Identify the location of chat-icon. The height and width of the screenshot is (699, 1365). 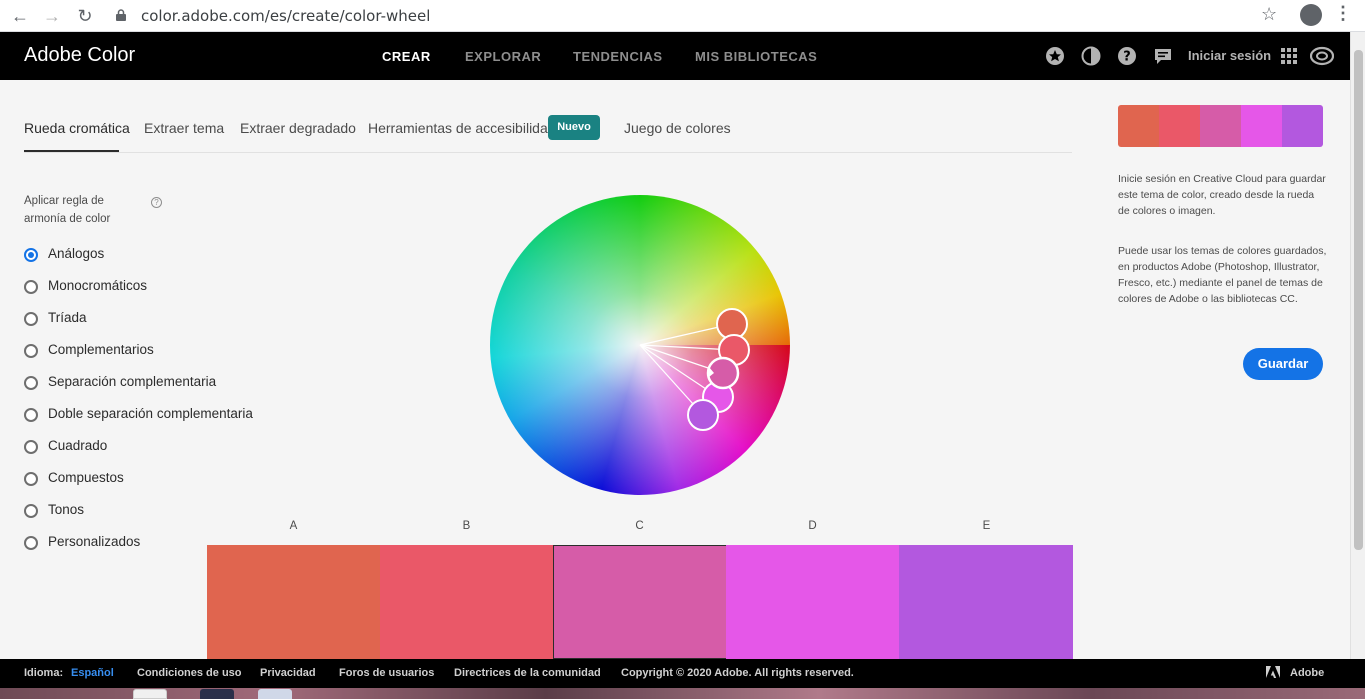
(1163, 56).